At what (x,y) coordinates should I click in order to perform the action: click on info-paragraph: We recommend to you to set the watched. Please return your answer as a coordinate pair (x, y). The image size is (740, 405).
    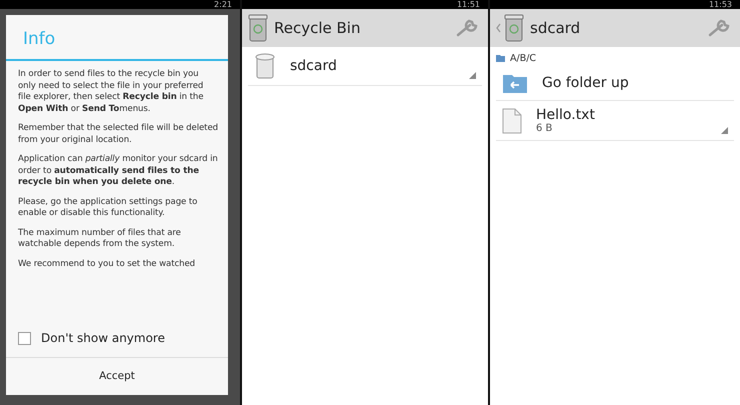
    Looking at the image, I should click on (107, 264).